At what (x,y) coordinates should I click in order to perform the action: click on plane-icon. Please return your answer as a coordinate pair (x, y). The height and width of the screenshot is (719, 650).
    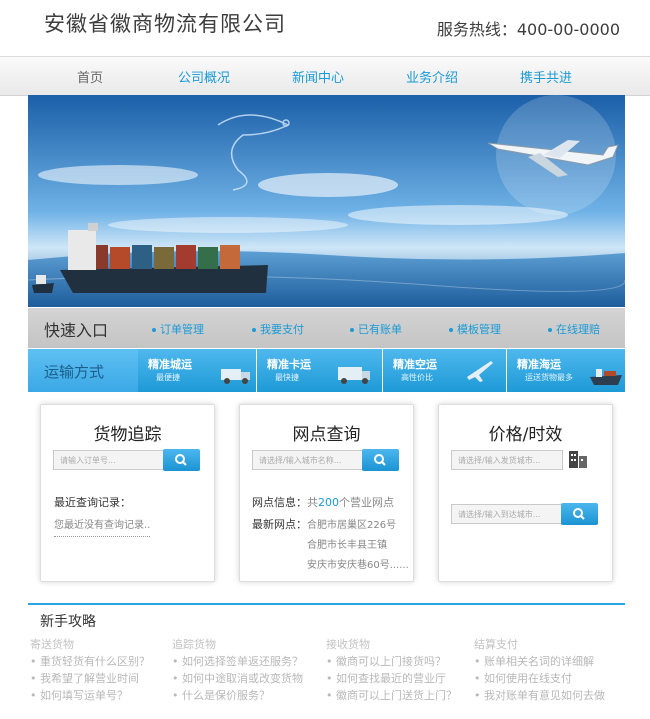
    Looking at the image, I should click on (480, 371).